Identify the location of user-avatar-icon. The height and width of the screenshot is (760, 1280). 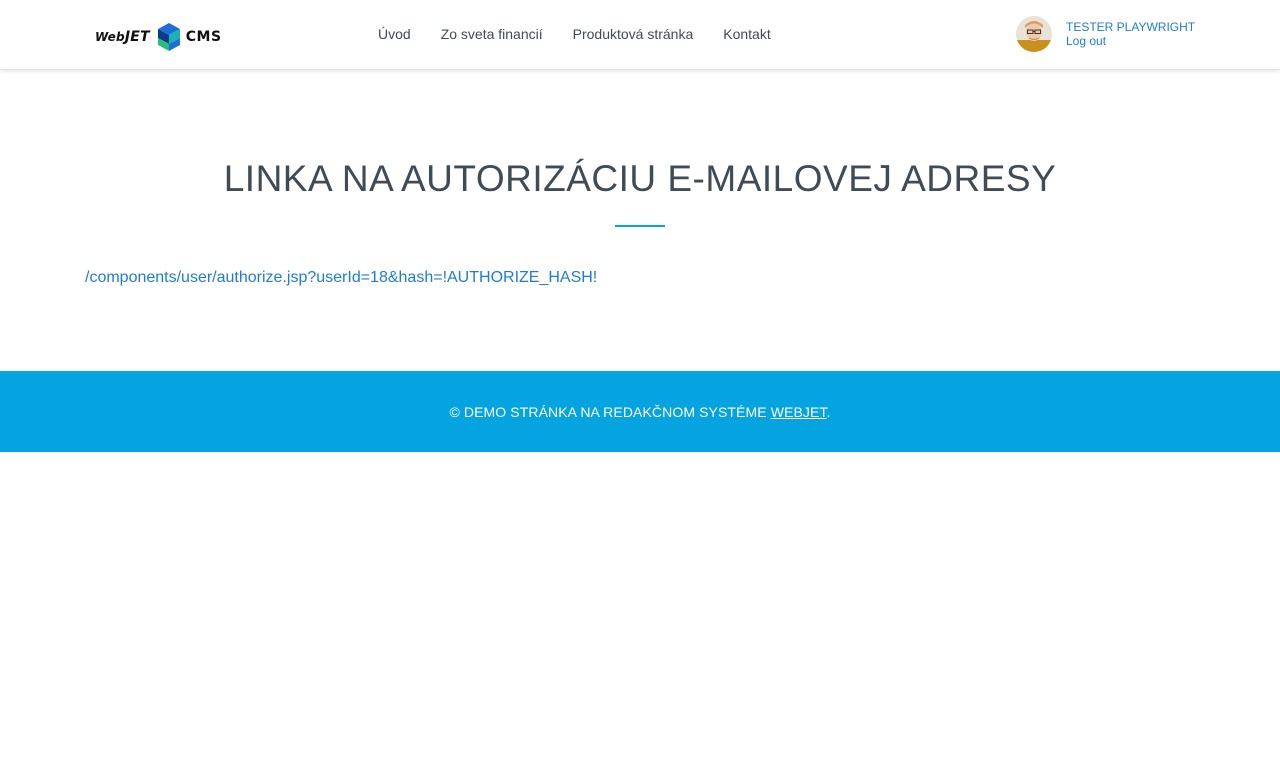
(1034, 34).